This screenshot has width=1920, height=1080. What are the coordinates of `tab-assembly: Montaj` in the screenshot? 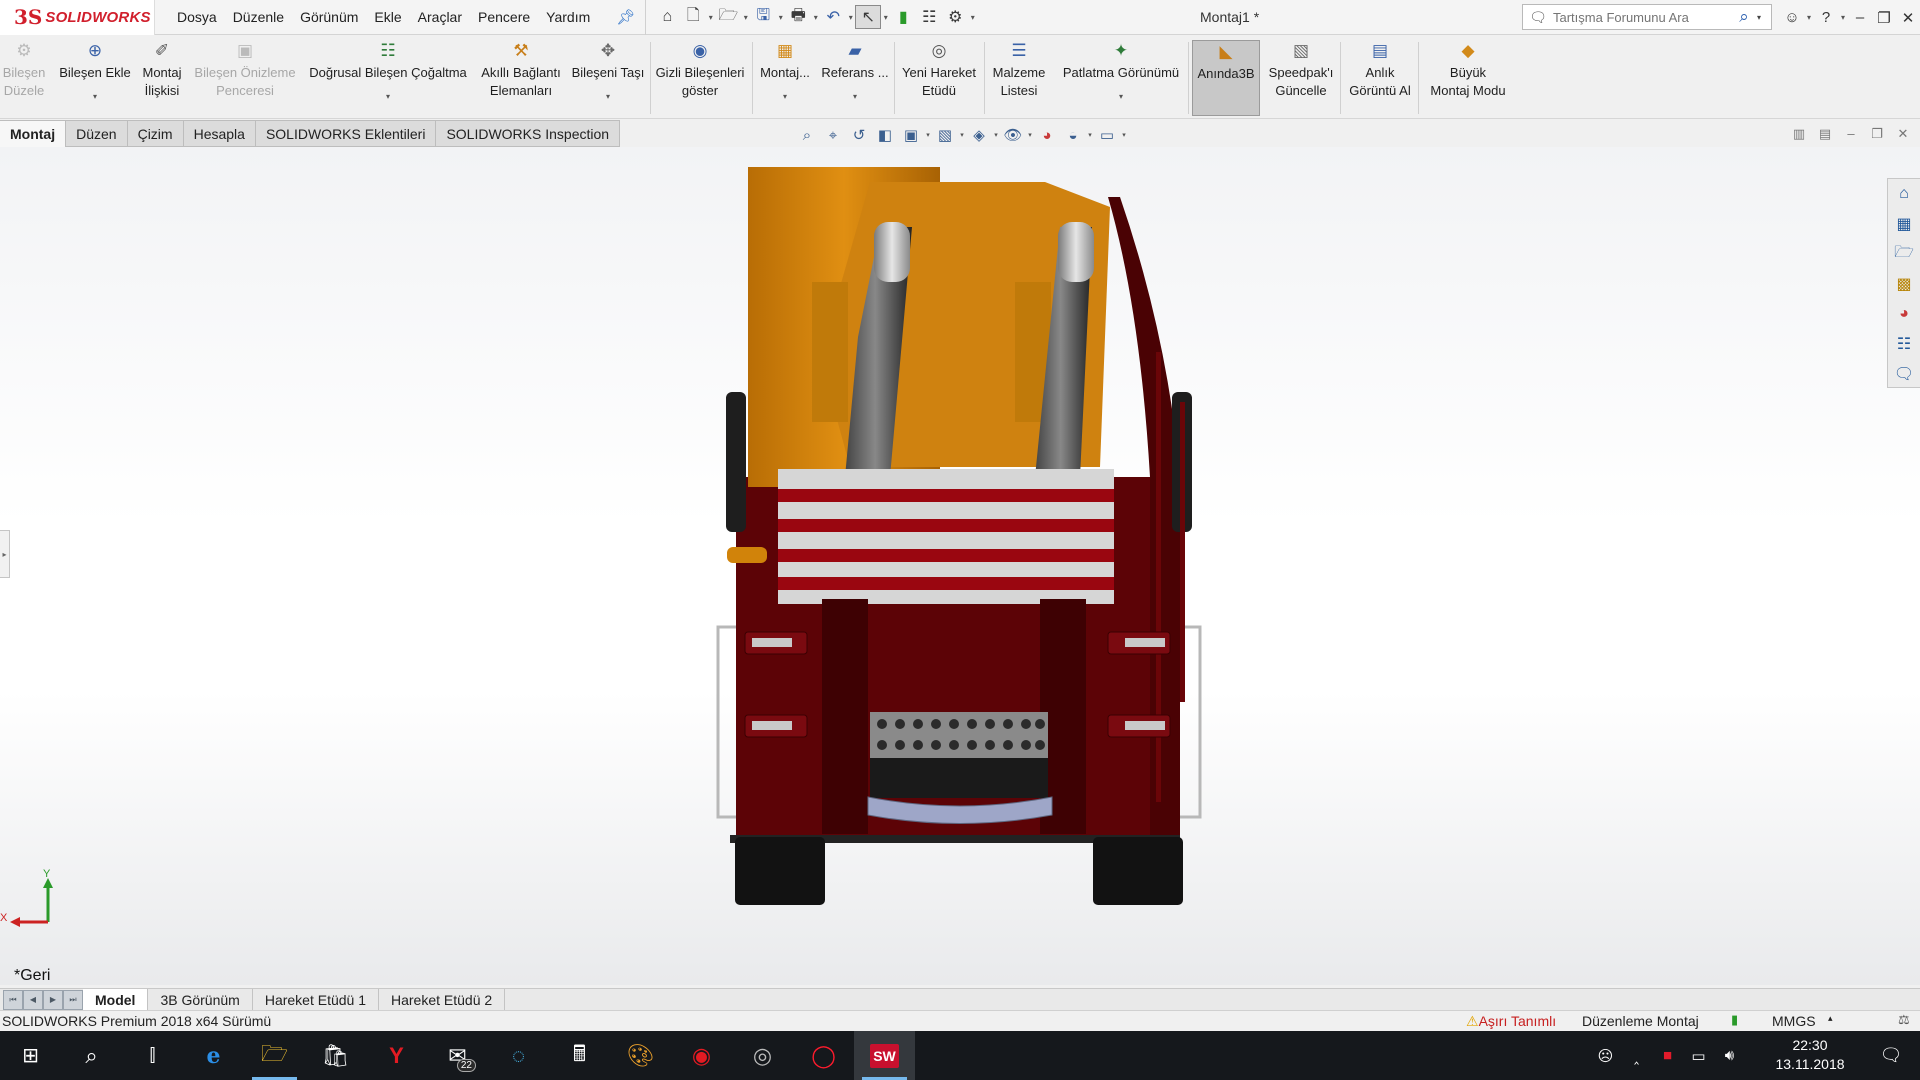 It's located at (33, 133).